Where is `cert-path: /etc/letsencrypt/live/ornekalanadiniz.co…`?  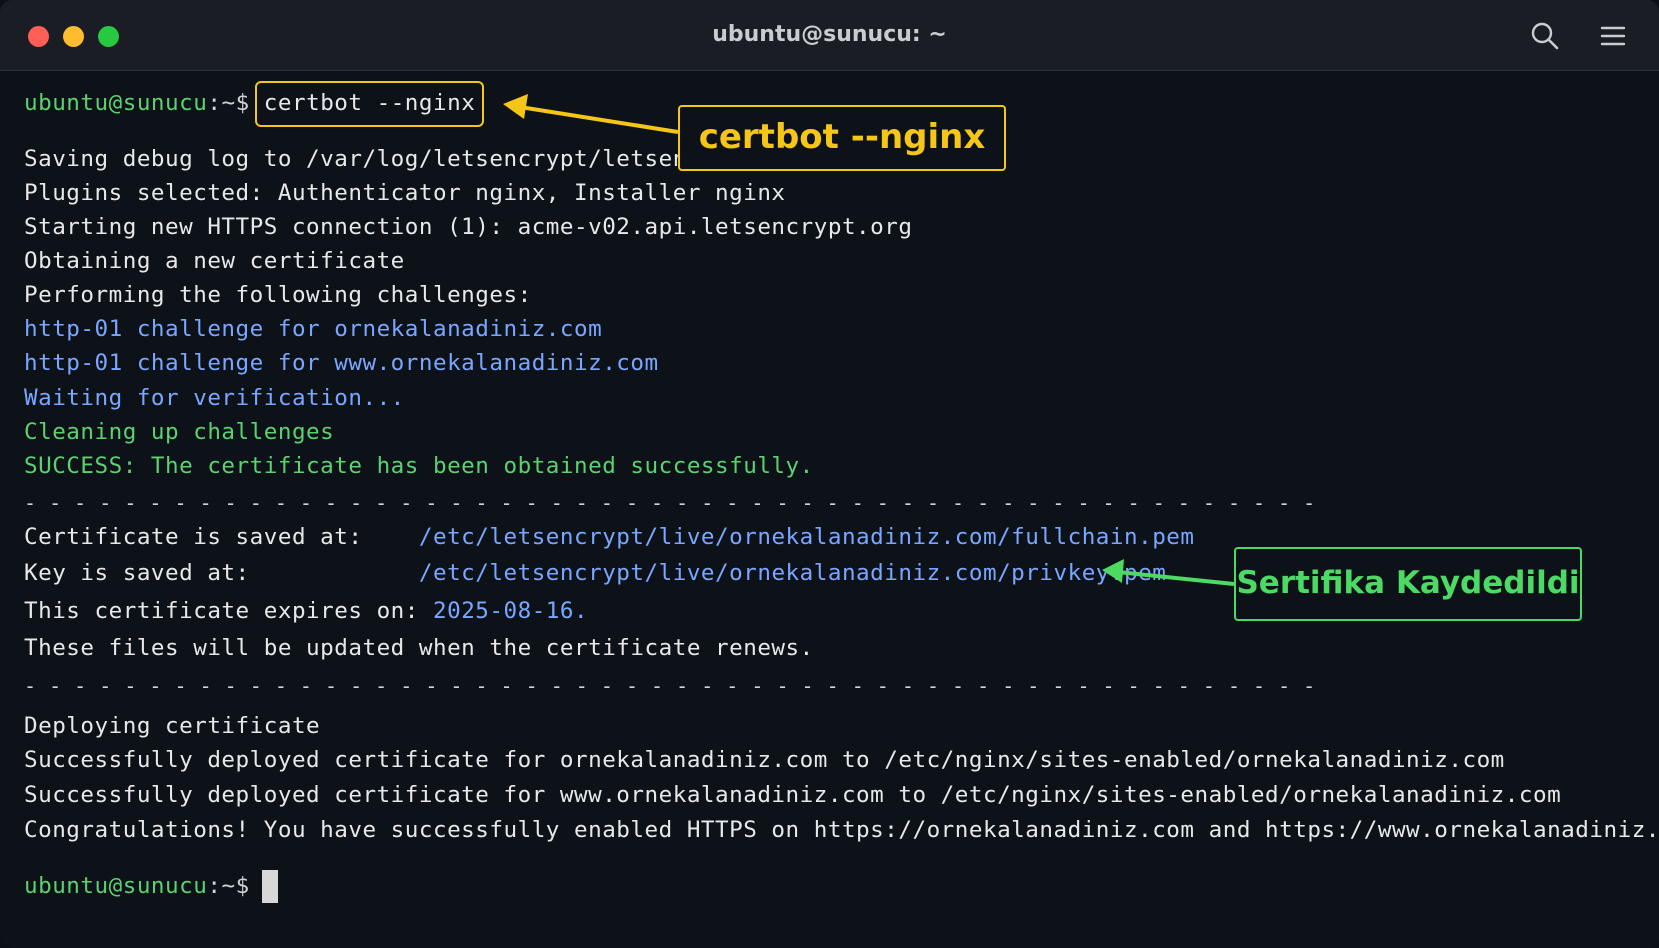 cert-path: /etc/letsencrypt/live/ornekalanadiniz.co… is located at coordinates (806, 537).